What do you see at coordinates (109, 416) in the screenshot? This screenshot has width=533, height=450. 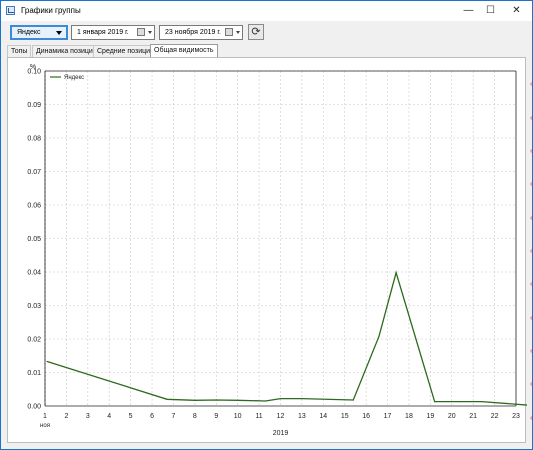 I see `x-tick-label: 4` at bounding box center [109, 416].